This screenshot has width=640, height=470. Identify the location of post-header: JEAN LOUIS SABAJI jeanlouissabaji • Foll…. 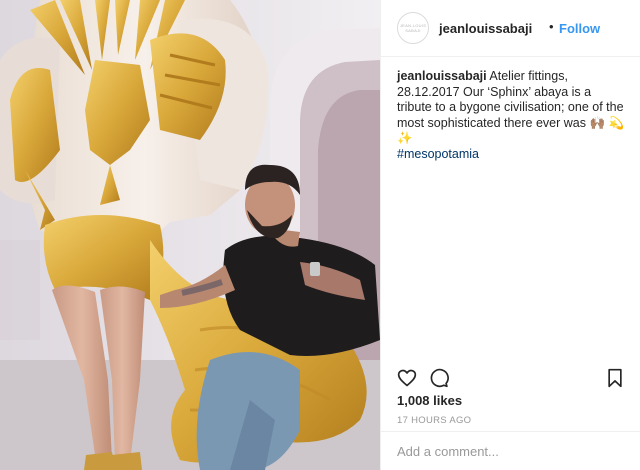
(510, 28).